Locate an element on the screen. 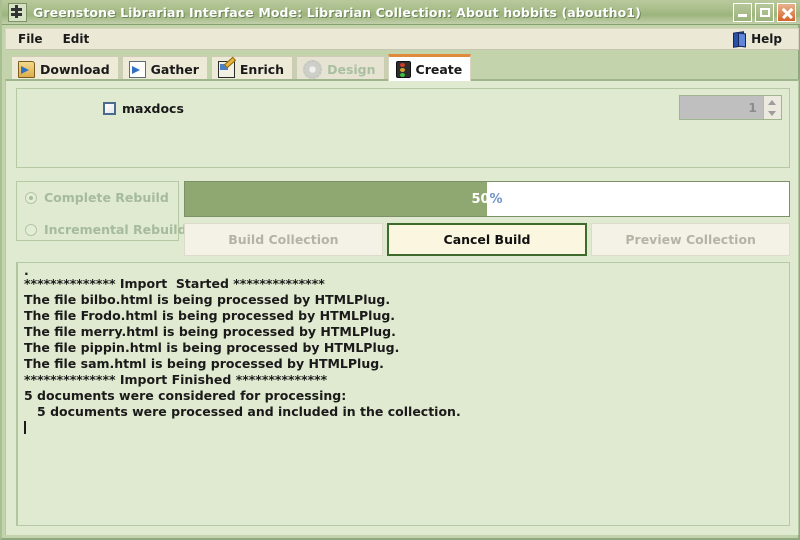 This screenshot has height=540, width=800. radio-incremental-rebuild: Incremental Rebuild is located at coordinates (106, 229).